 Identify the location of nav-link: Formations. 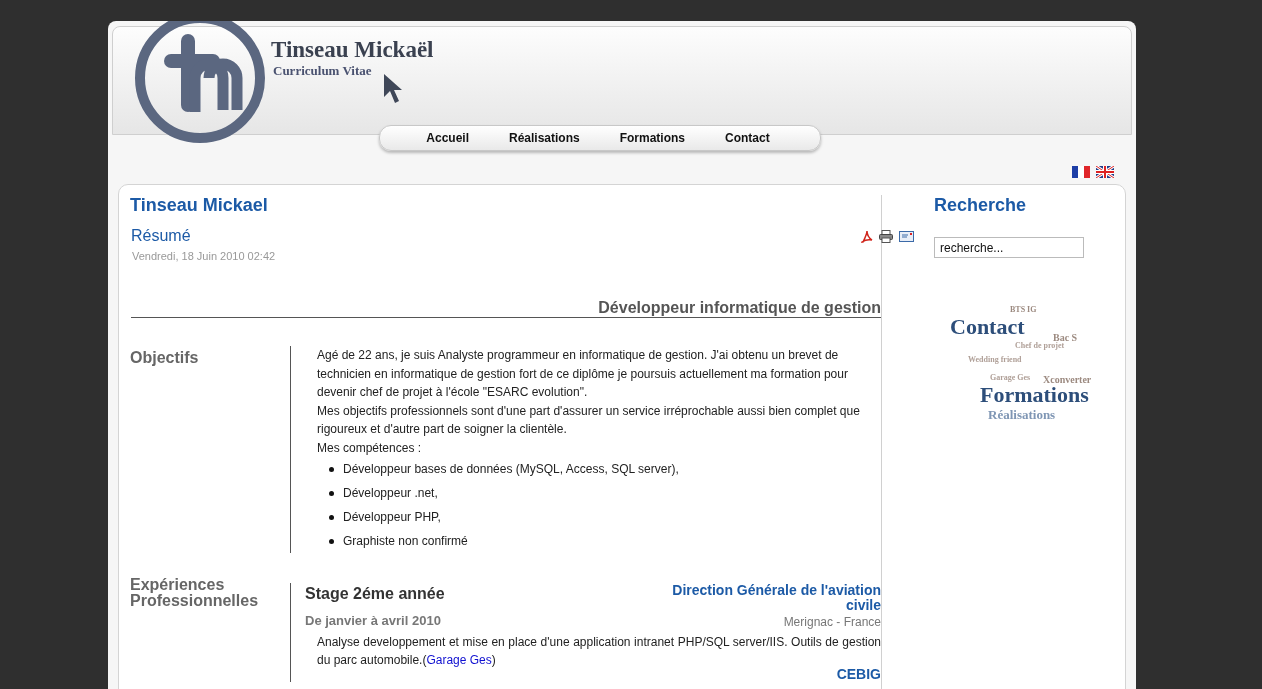
(652, 138).